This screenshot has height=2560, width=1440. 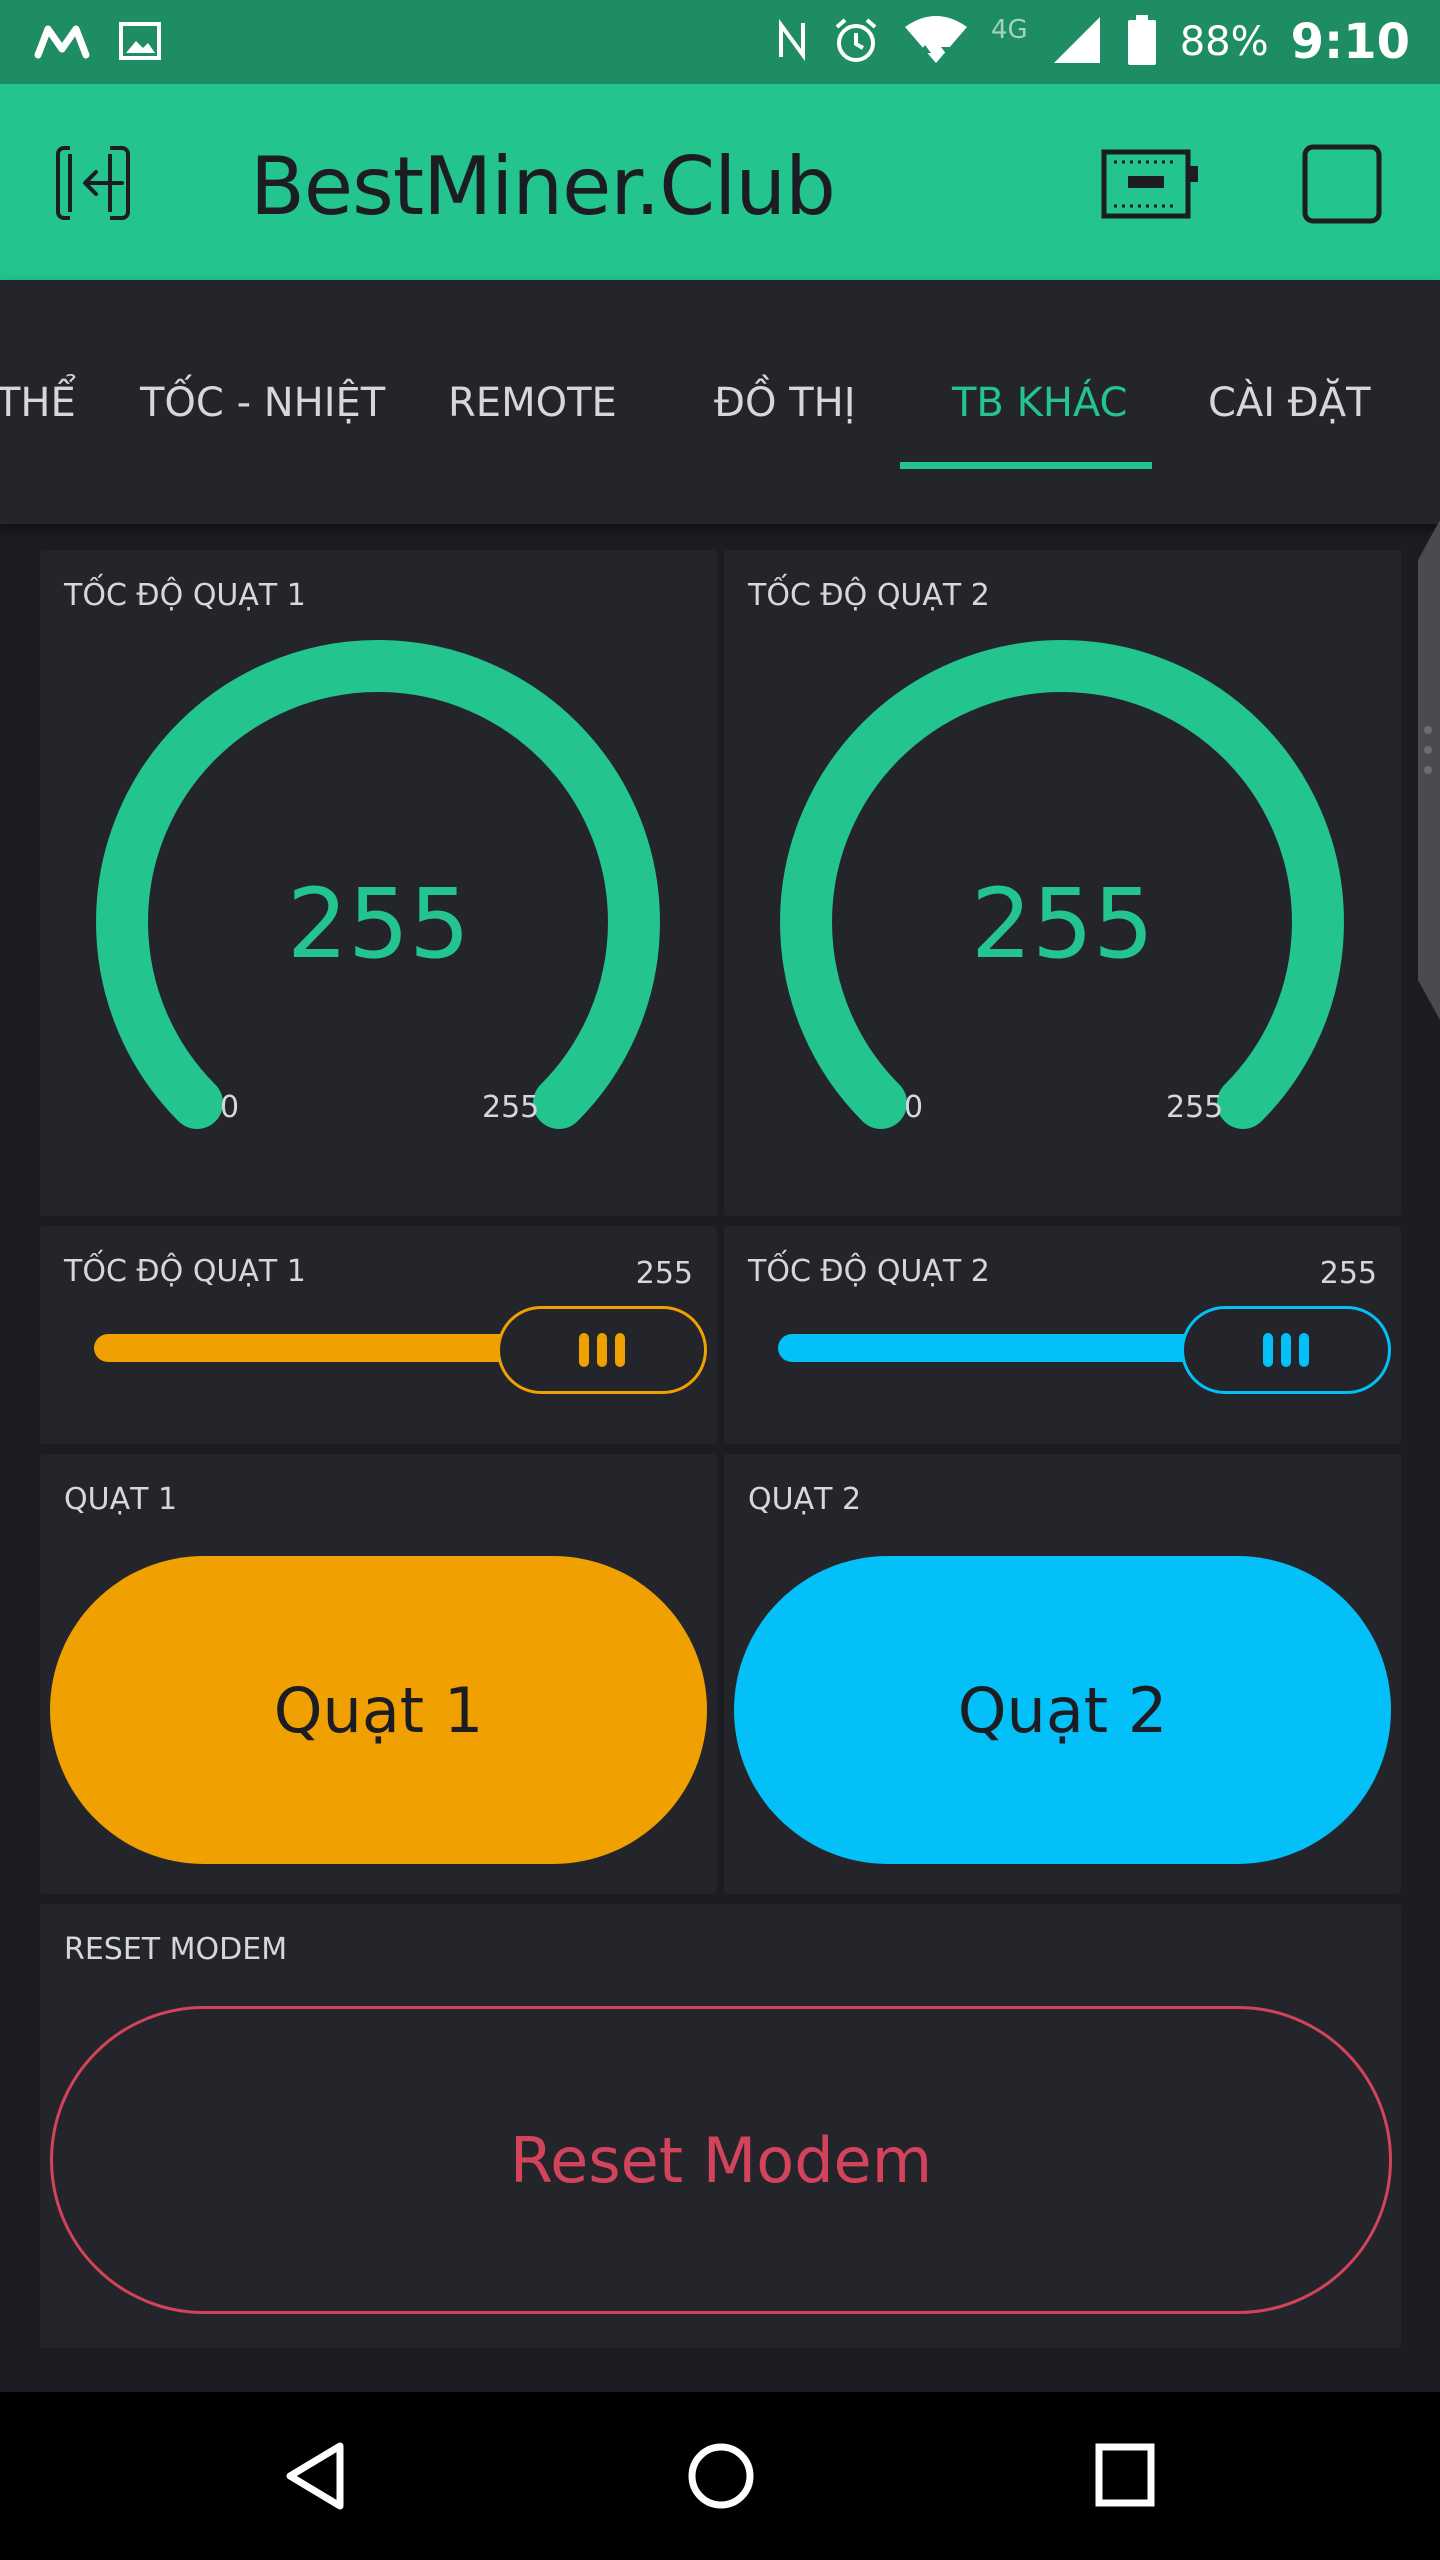 What do you see at coordinates (721, 2160) in the screenshot?
I see `reset-modem-button: Reset Modem` at bounding box center [721, 2160].